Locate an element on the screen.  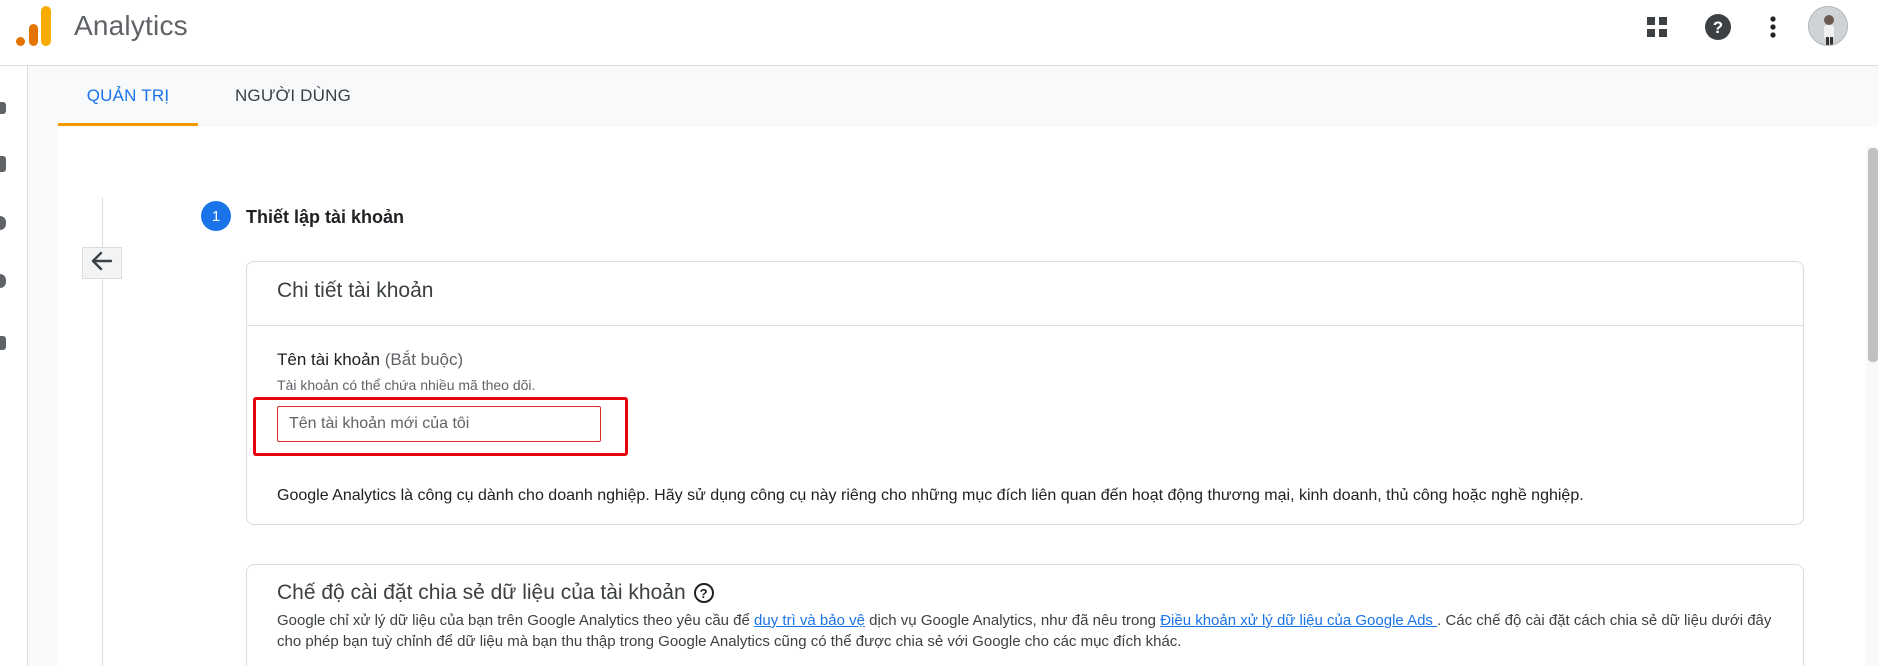
scrollbar-thumb is located at coordinates (1873, 255).